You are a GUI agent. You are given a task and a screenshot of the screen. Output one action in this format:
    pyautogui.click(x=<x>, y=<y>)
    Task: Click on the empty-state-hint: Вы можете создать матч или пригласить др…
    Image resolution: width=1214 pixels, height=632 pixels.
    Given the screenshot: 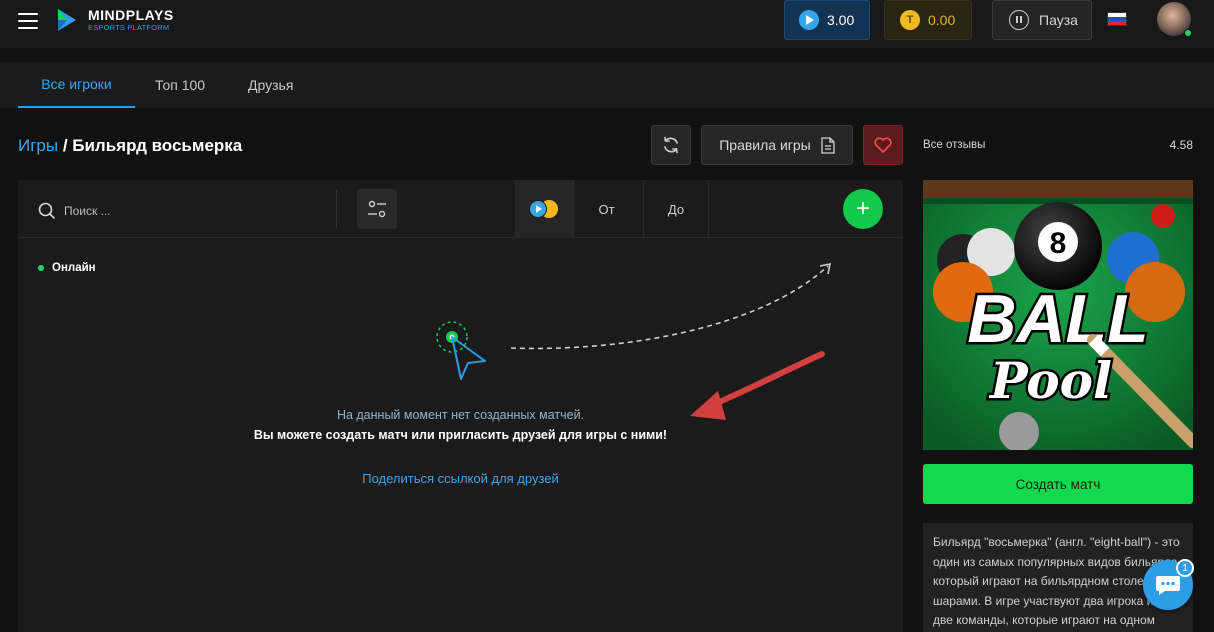 What is the action you would take?
    pyautogui.click(x=460, y=435)
    